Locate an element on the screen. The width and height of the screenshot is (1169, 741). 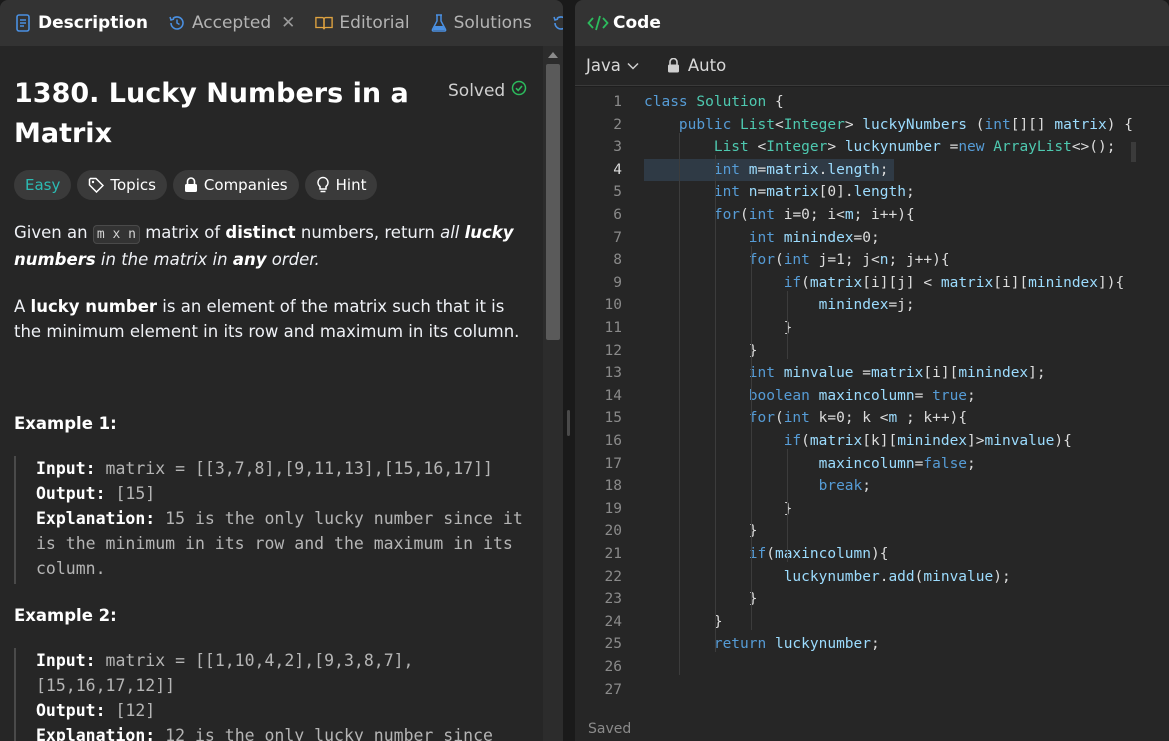
code-line: if(matrix[k][minindex]>minvalue){ is located at coordinates (858, 441).